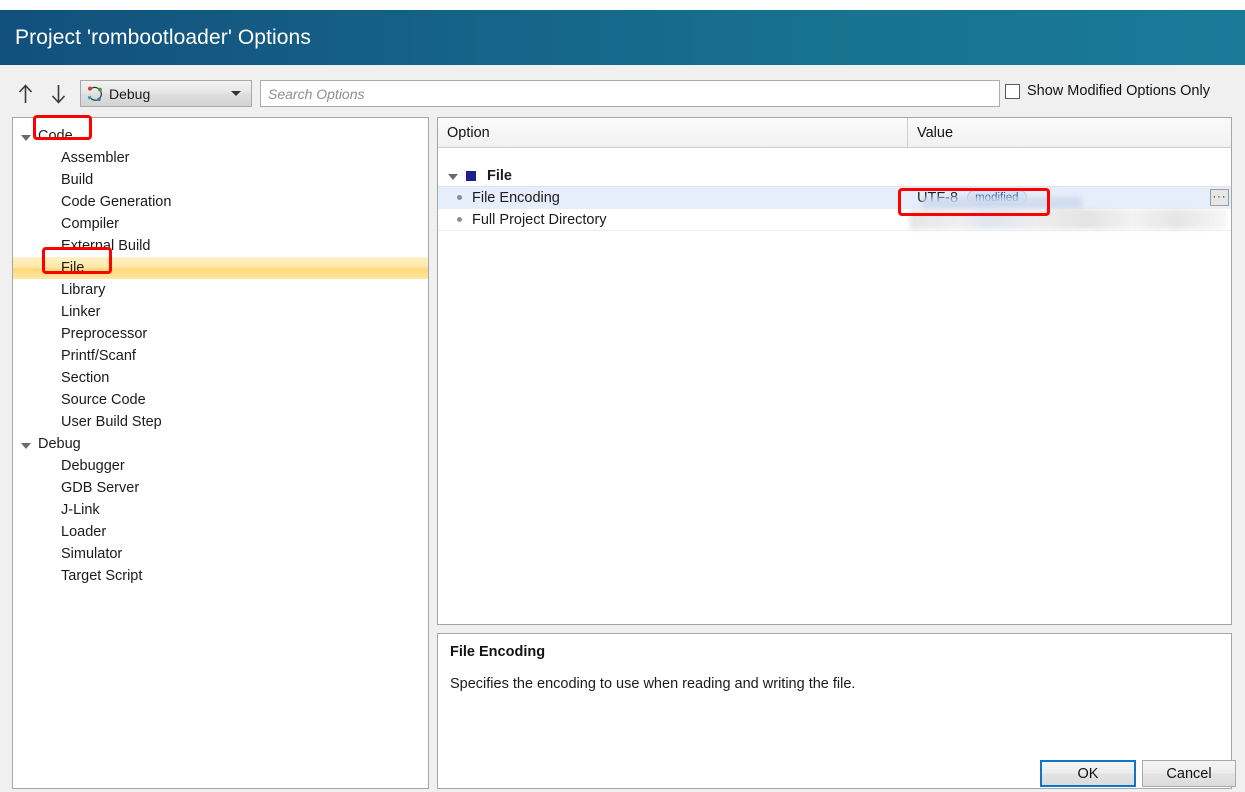  Describe the element at coordinates (95, 94) in the screenshot. I see `build-config-icon` at that location.